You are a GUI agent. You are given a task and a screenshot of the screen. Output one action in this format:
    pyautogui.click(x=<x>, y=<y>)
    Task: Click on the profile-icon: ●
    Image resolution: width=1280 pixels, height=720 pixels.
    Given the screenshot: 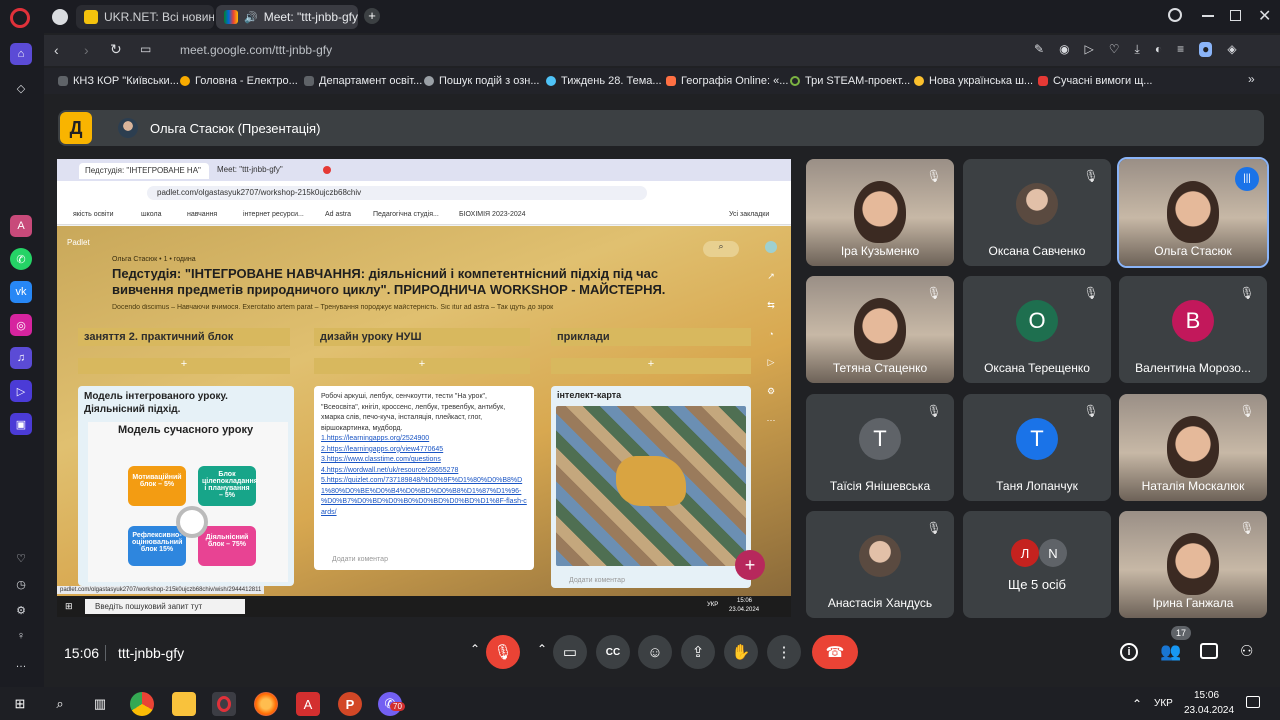 What is the action you would take?
    pyautogui.click(x=1206, y=49)
    